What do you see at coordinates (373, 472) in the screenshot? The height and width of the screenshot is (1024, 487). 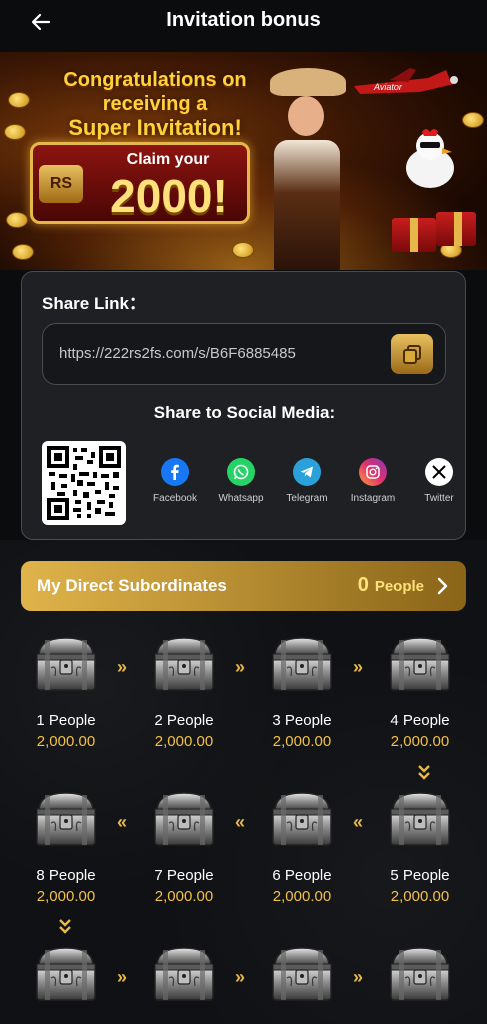 I see `instagram-icon` at bounding box center [373, 472].